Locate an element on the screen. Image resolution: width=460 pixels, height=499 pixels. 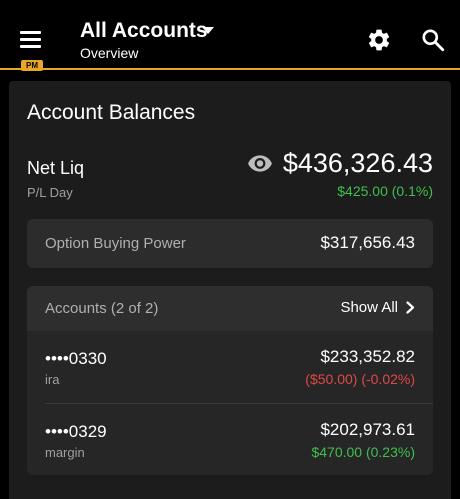
option-buying-power-label: Option Buying Power is located at coordinates (115, 243).